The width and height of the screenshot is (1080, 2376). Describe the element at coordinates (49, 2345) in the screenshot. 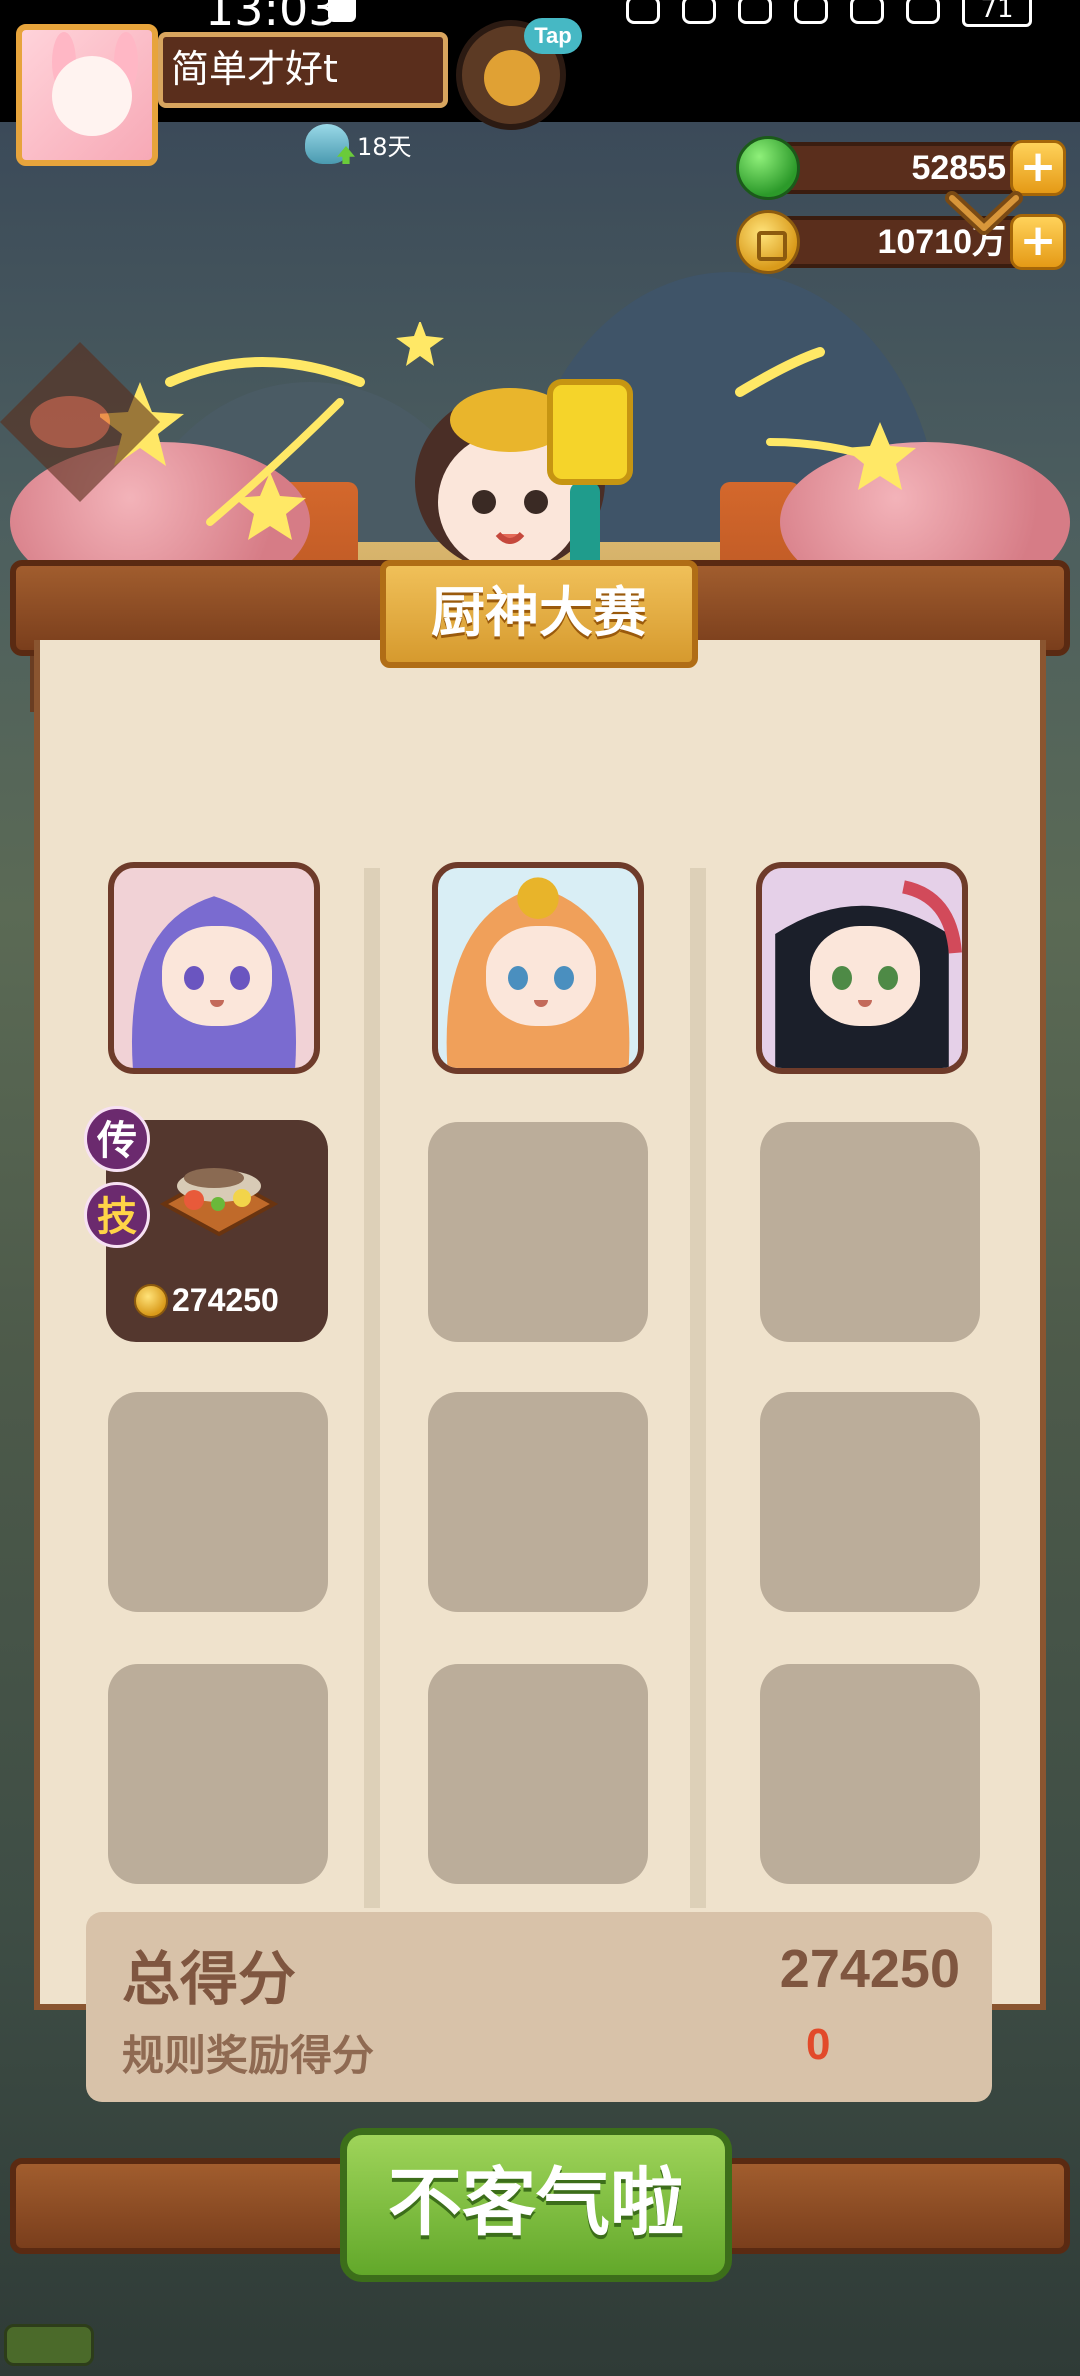

I see `mini-toggle` at that location.